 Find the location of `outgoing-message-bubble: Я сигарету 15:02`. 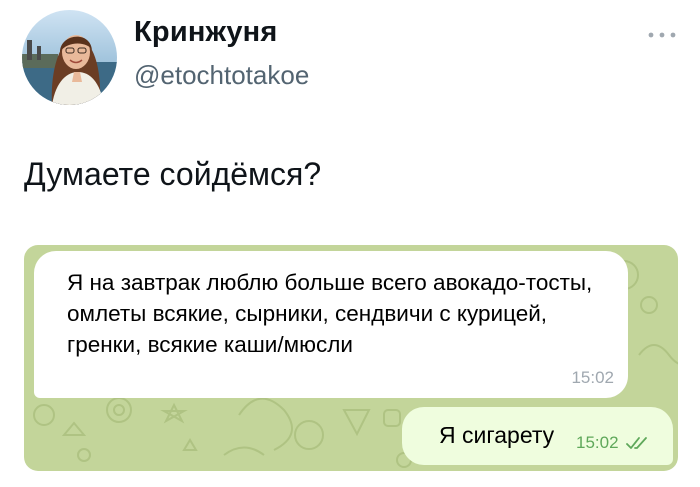

outgoing-message-bubble: Я сигарету 15:02 is located at coordinates (537, 436).